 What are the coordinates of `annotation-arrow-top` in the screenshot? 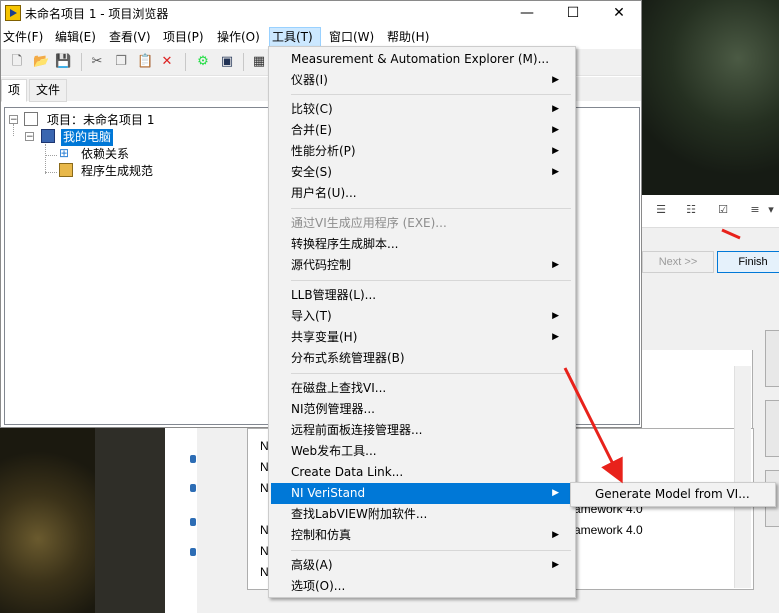 It's located at (731, 234).